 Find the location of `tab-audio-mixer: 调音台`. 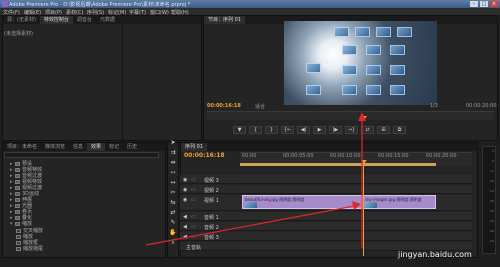

tab-audio-mixer: 调音台 is located at coordinates (84, 20).